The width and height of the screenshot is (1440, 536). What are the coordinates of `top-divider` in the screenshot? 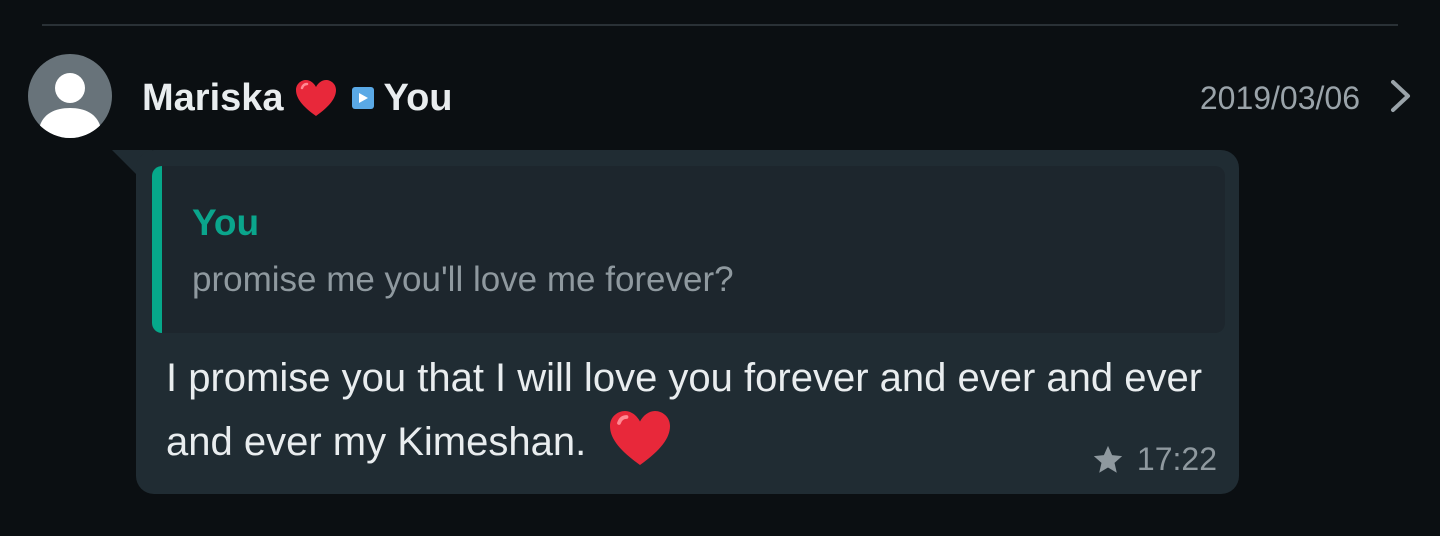 It's located at (720, 25).